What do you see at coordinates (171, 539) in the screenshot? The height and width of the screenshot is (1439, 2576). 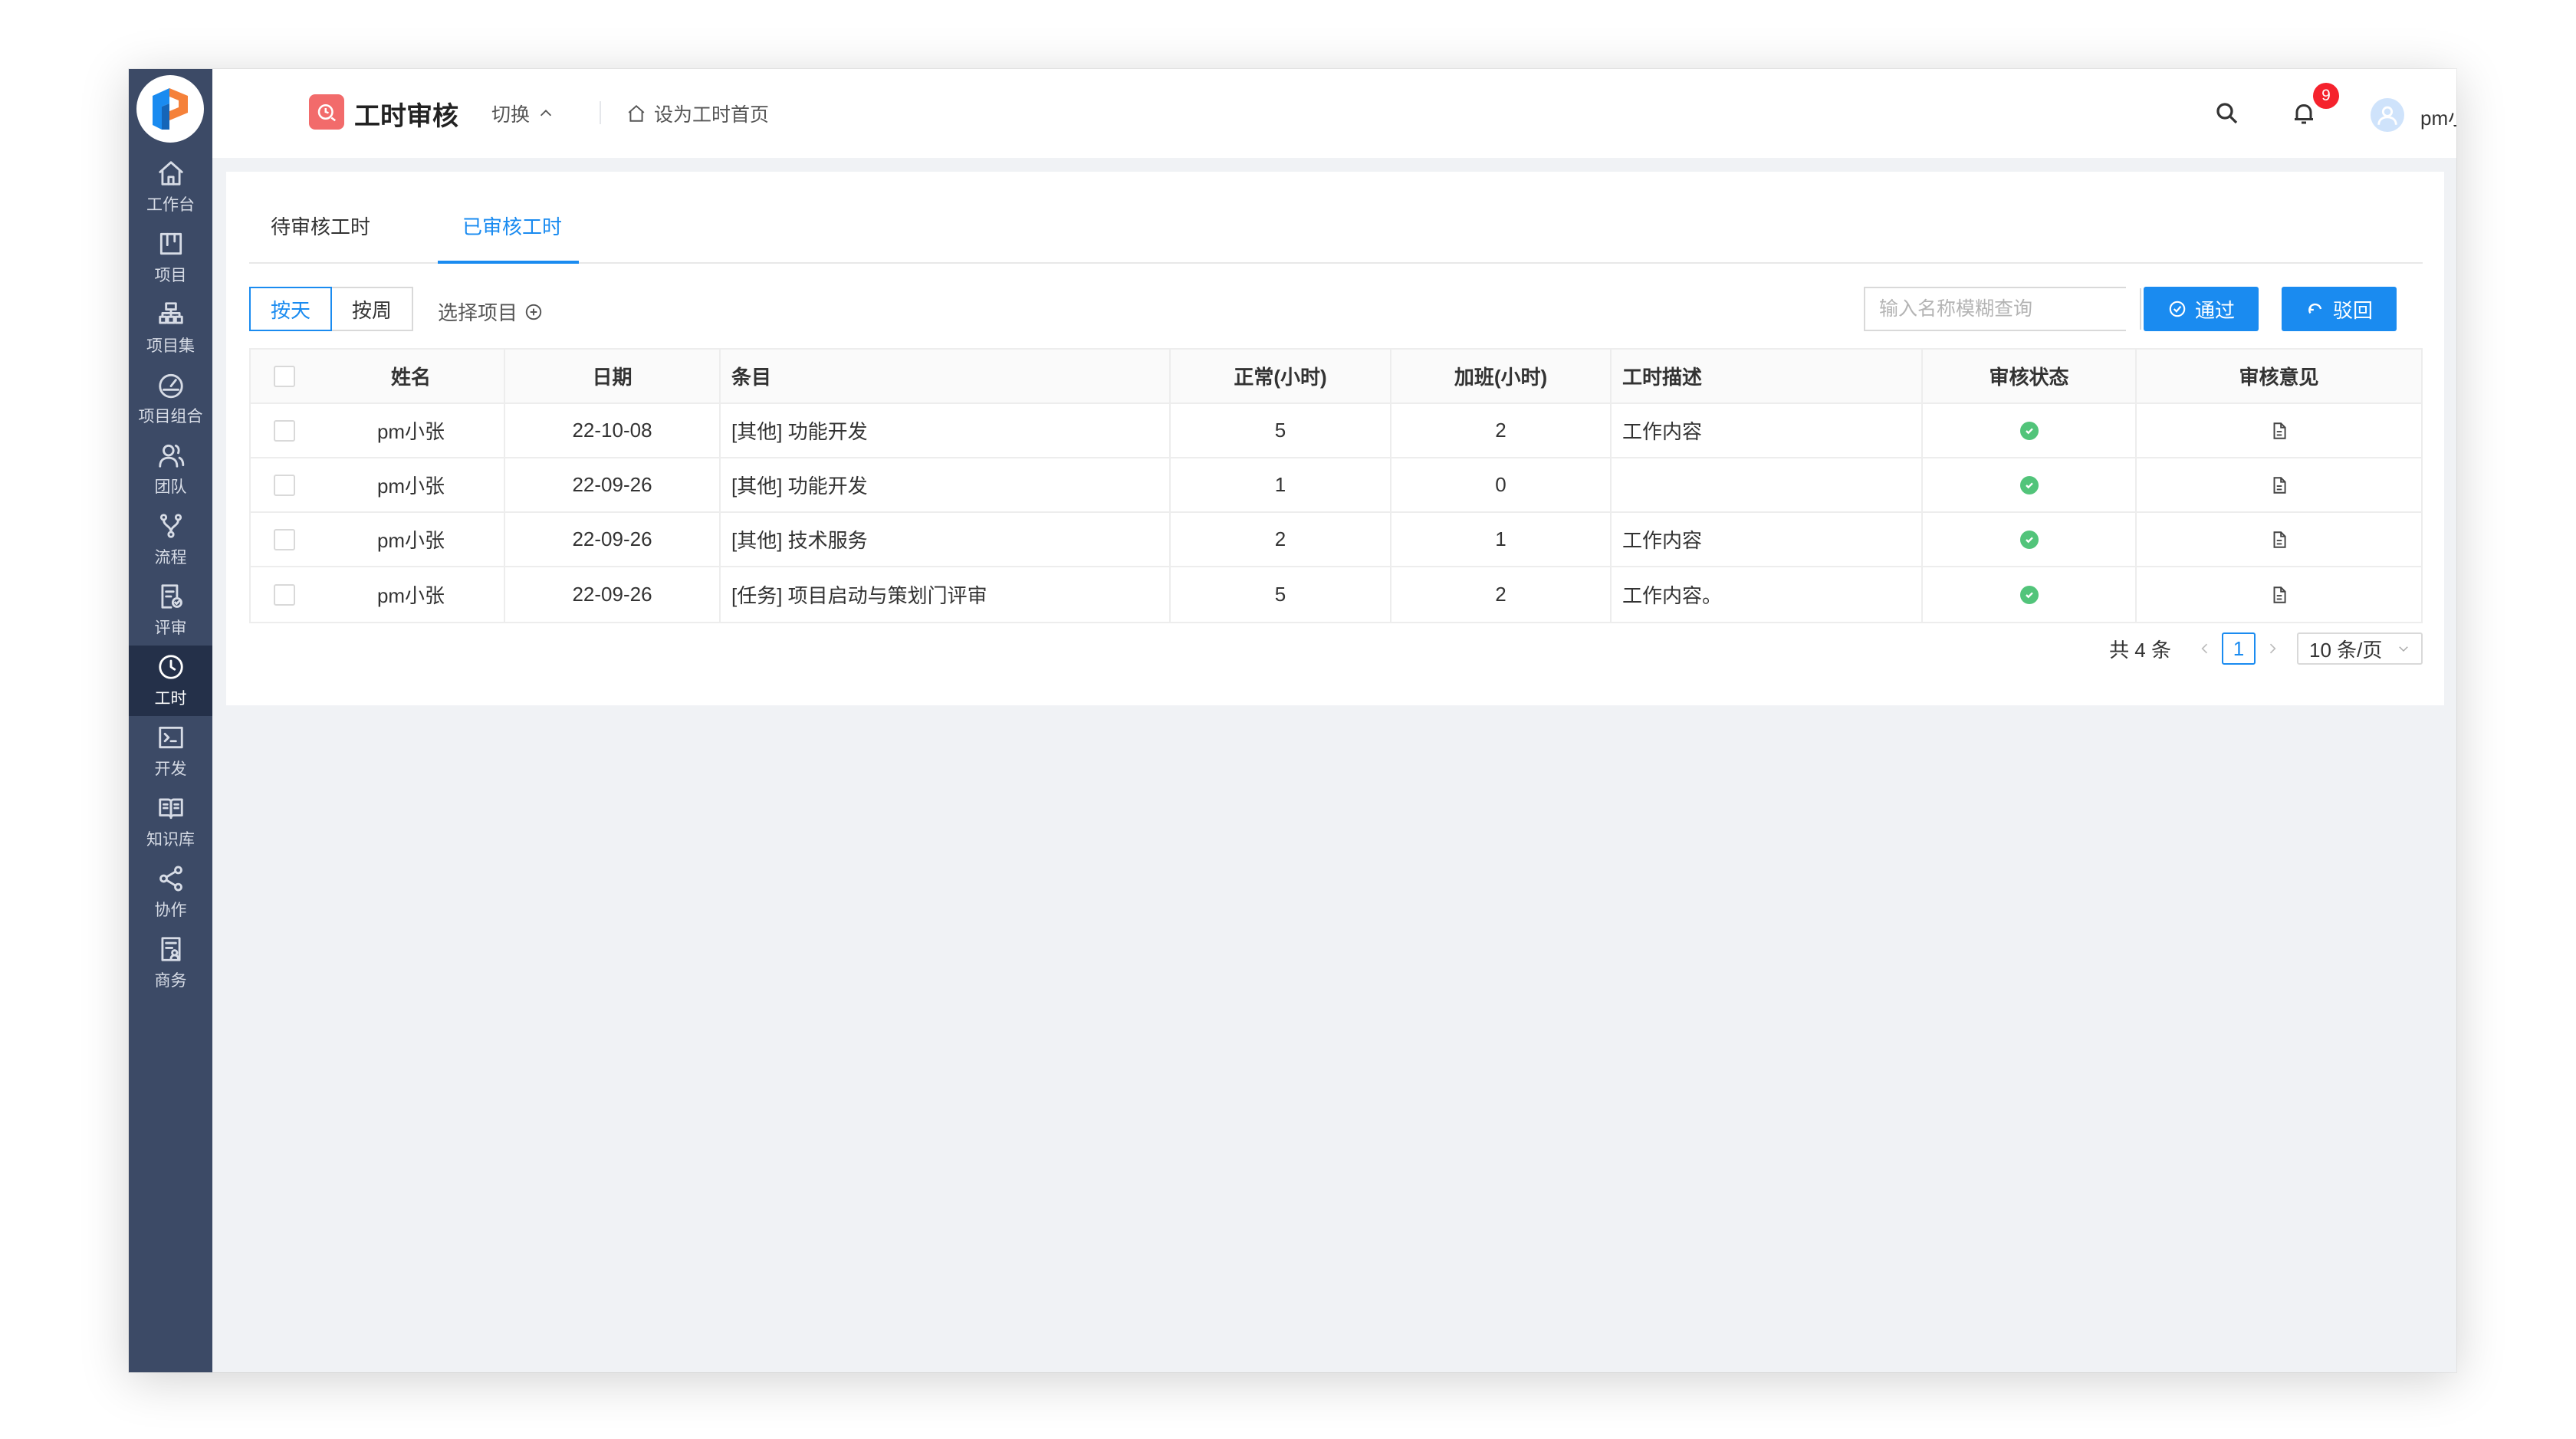 I see `sidebar-item-workflow: 流程` at bounding box center [171, 539].